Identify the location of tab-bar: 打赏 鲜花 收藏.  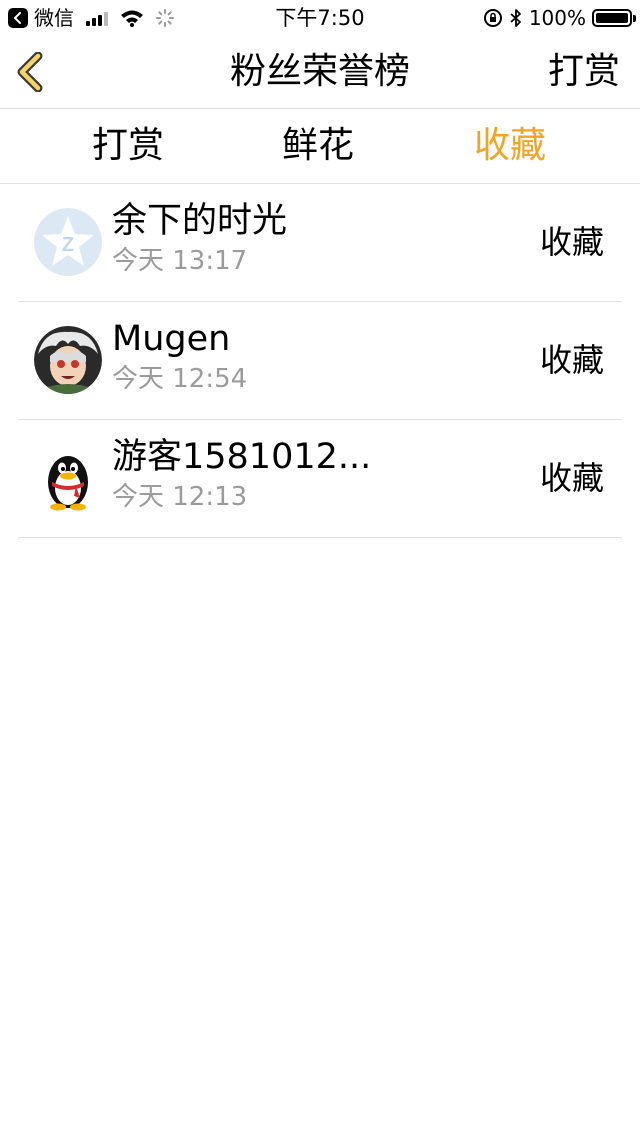
(320, 146).